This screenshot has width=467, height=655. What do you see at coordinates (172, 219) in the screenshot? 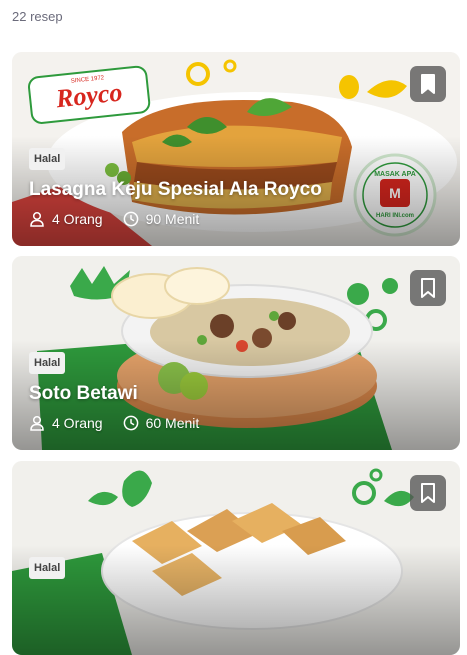
I see `duration-label: 90 Menit` at bounding box center [172, 219].